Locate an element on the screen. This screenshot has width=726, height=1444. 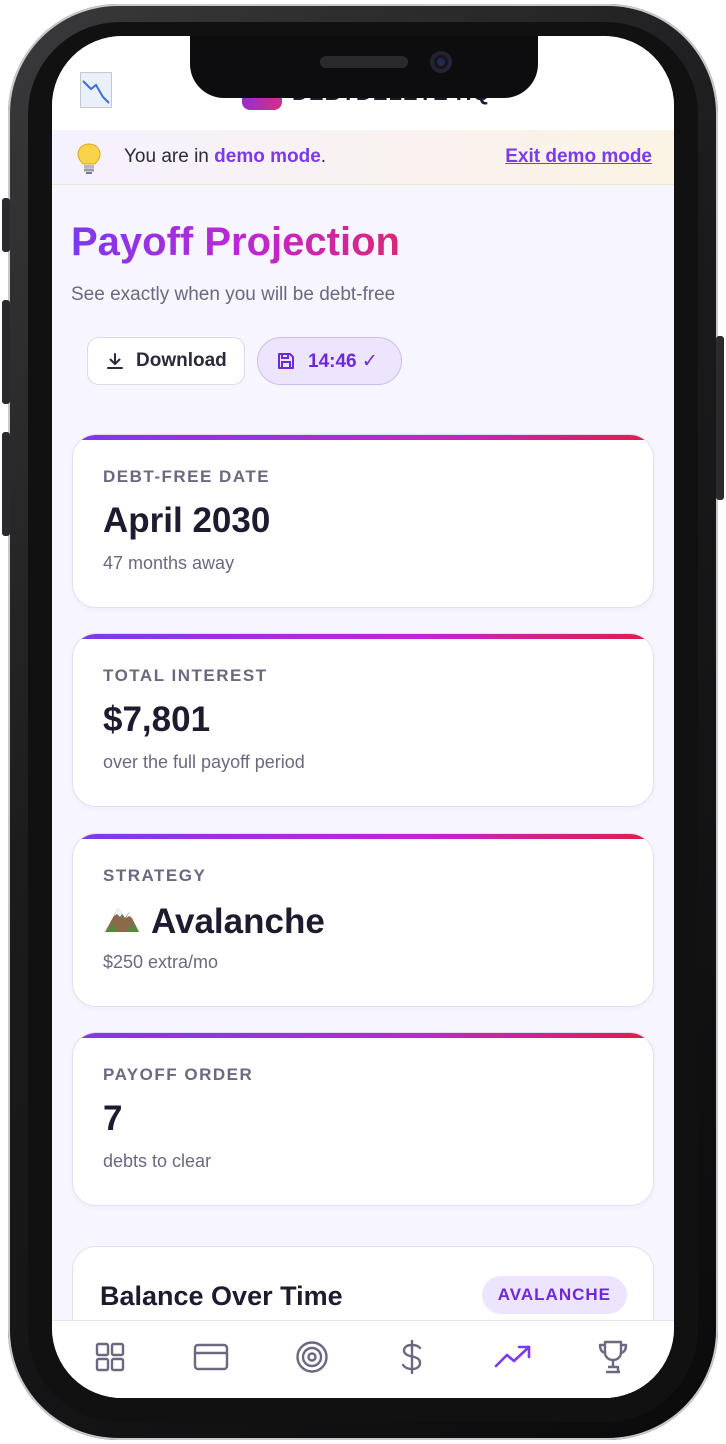
debt-free-date-card: DEBT-FREE DATE April 2030 47 months away is located at coordinates (363, 521).